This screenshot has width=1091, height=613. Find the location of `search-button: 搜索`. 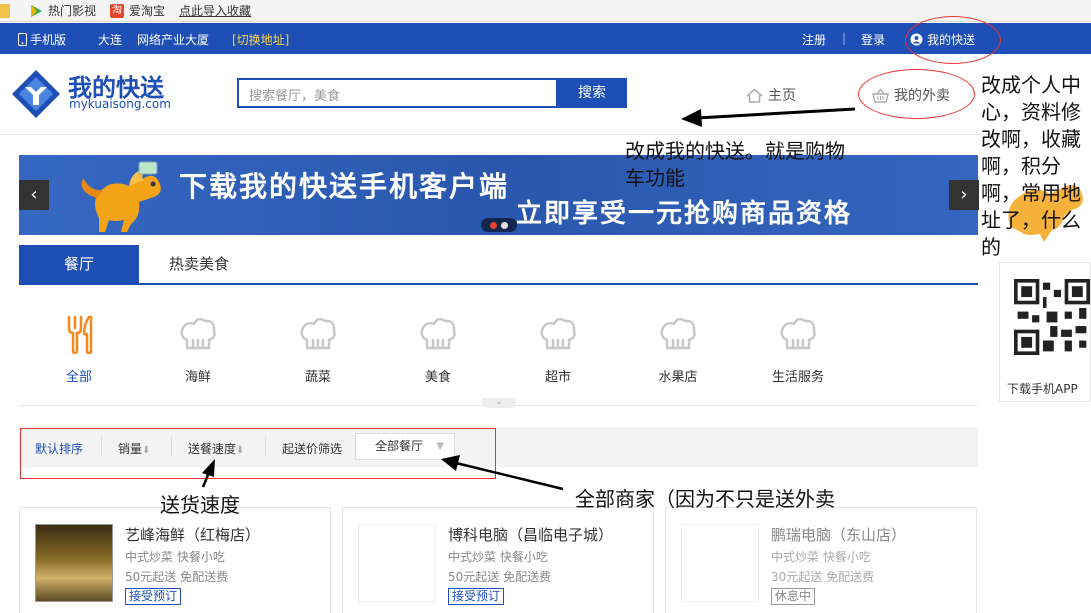

search-button: 搜索 is located at coordinates (592, 93).